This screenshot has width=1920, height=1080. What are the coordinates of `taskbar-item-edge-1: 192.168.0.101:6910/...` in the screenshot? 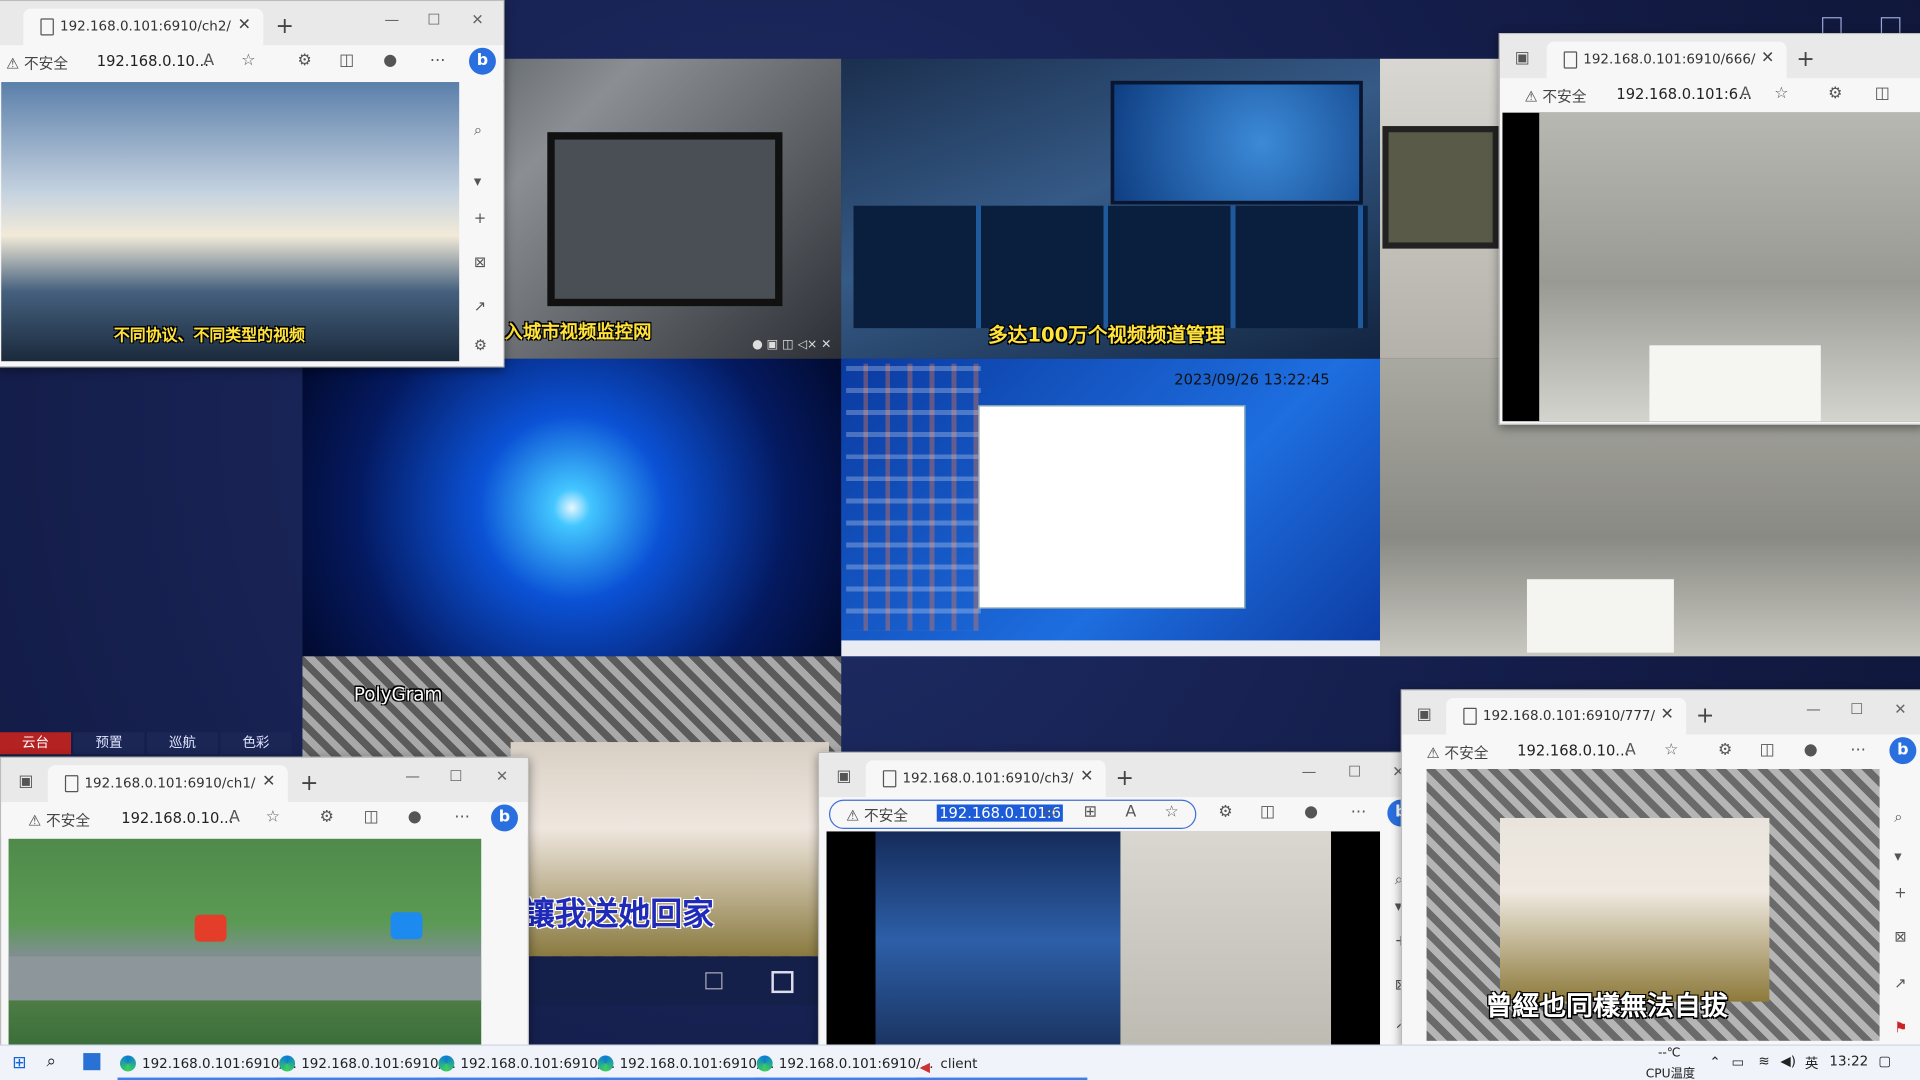 It's located at (207, 1065).